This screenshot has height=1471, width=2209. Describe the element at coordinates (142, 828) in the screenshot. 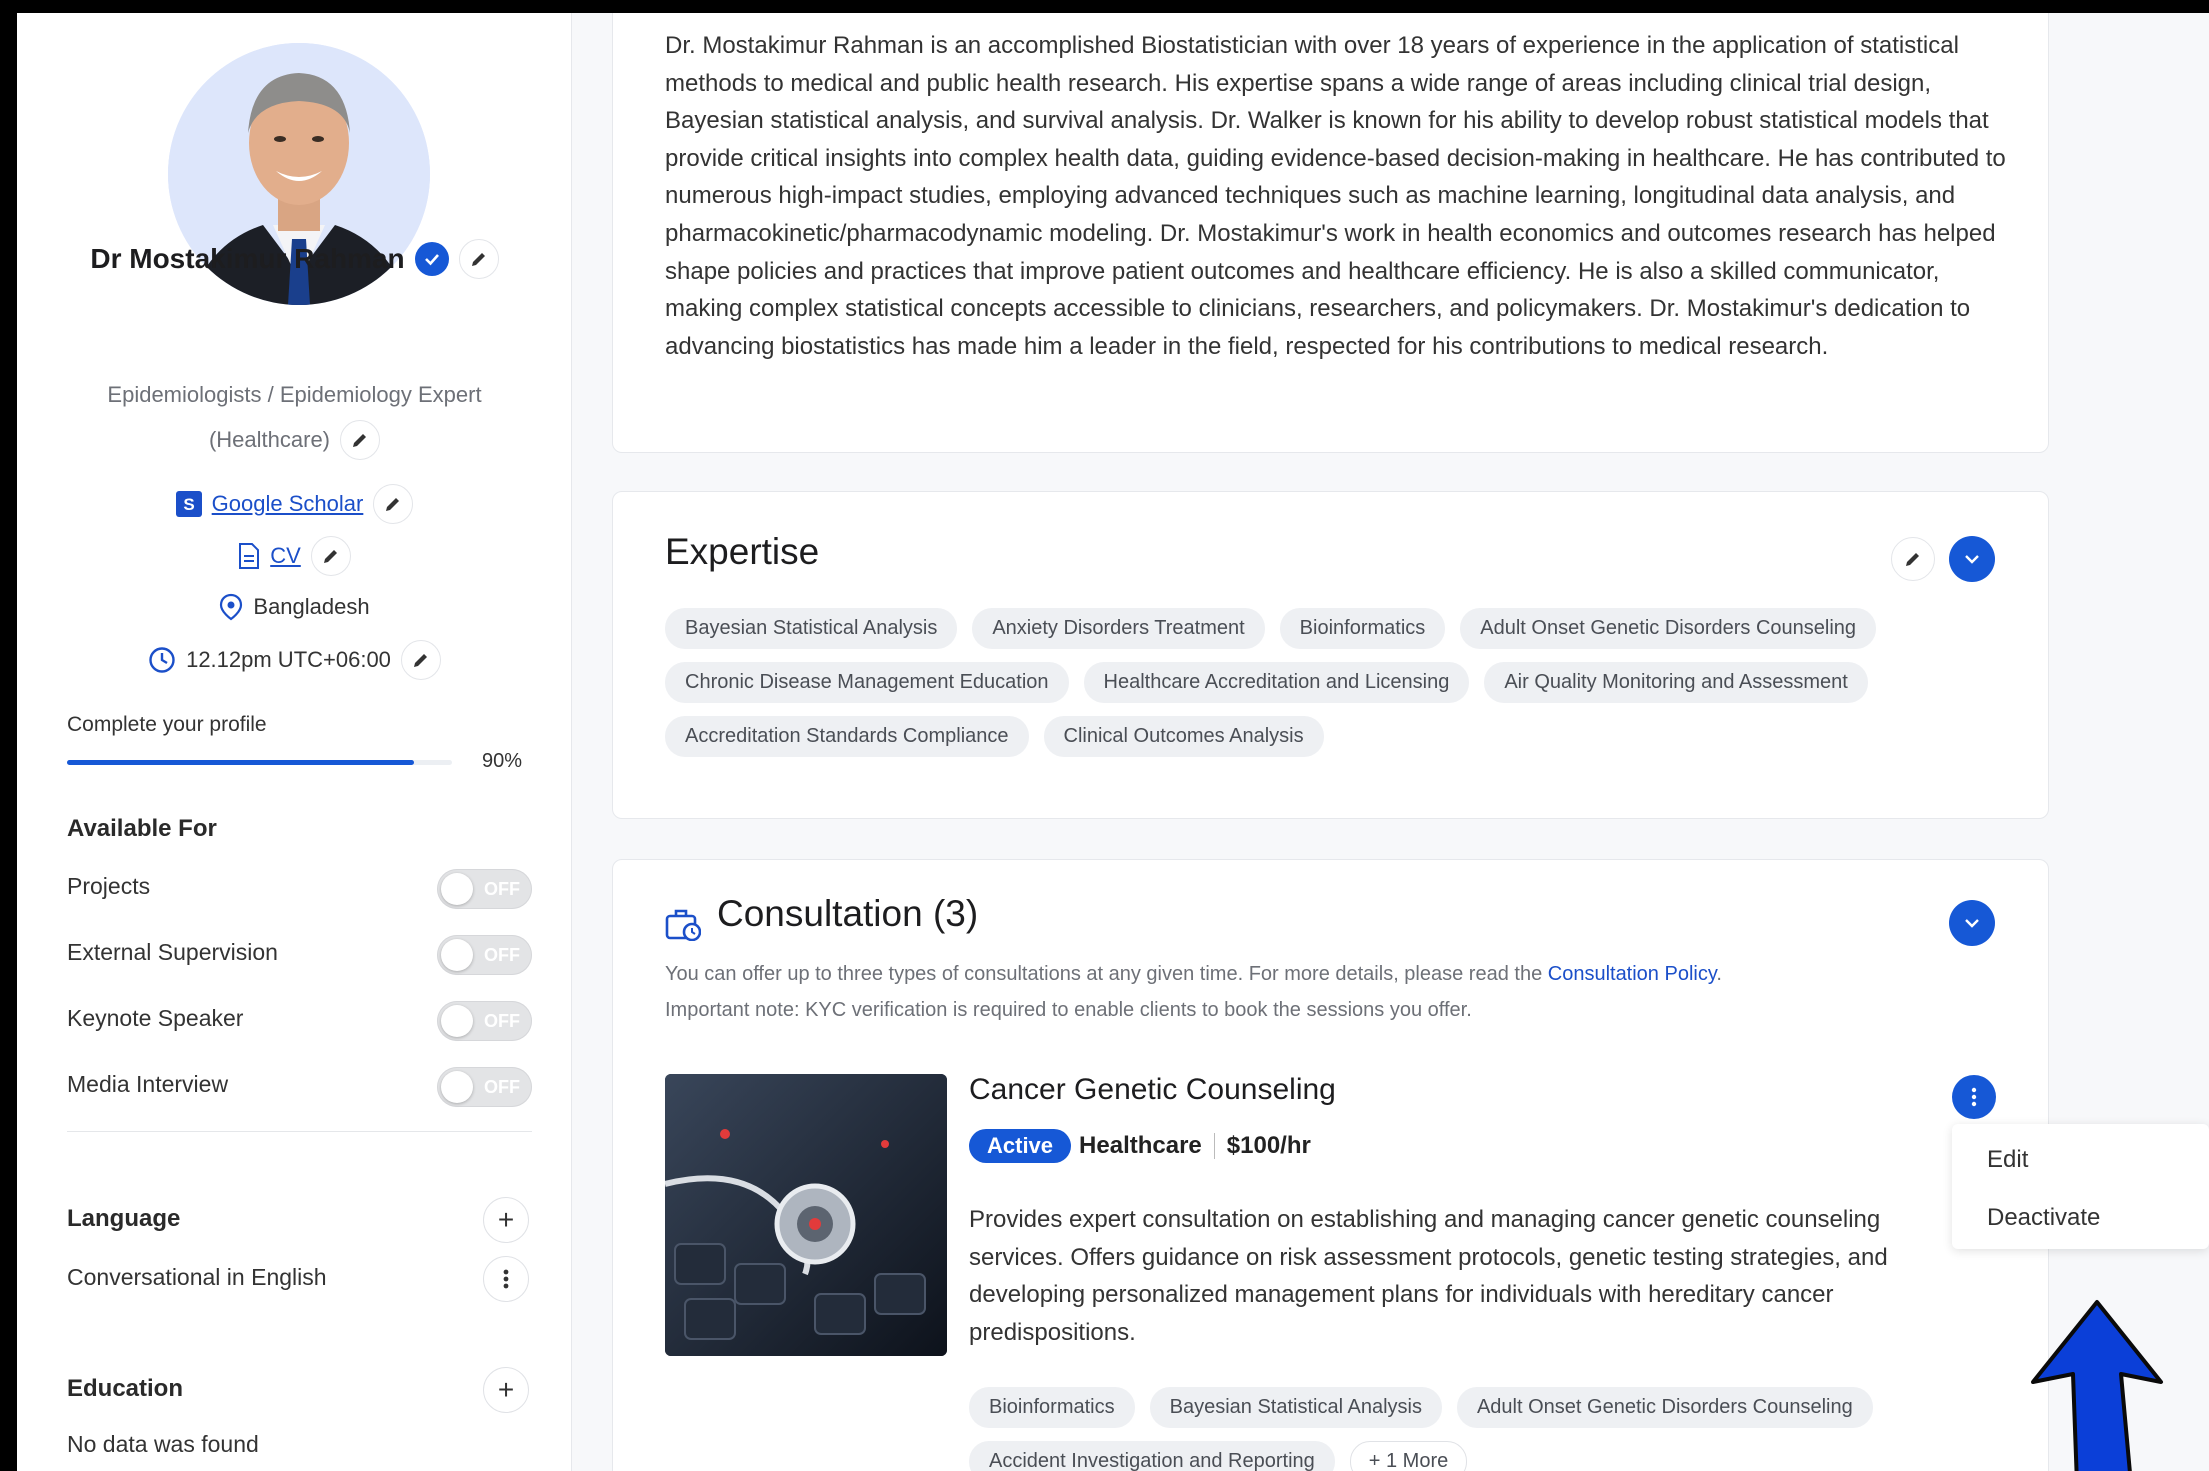

I see `available-for-heading: Available For` at that location.